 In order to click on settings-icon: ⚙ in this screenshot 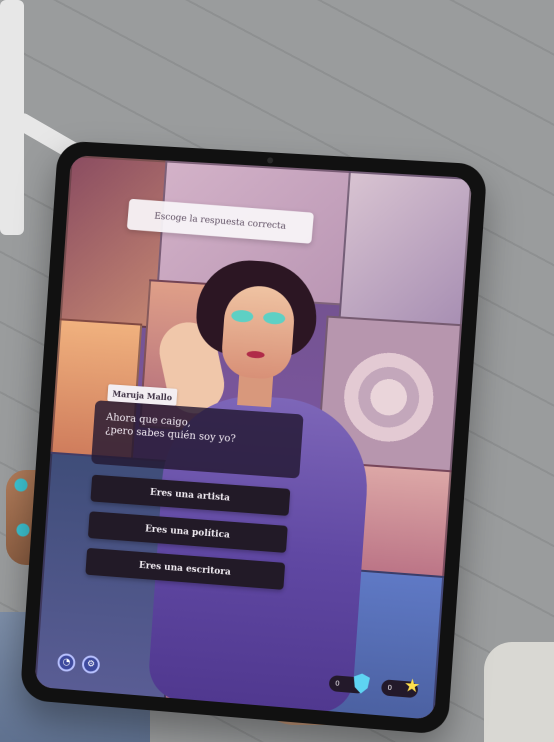, I will do `click(91, 664)`.